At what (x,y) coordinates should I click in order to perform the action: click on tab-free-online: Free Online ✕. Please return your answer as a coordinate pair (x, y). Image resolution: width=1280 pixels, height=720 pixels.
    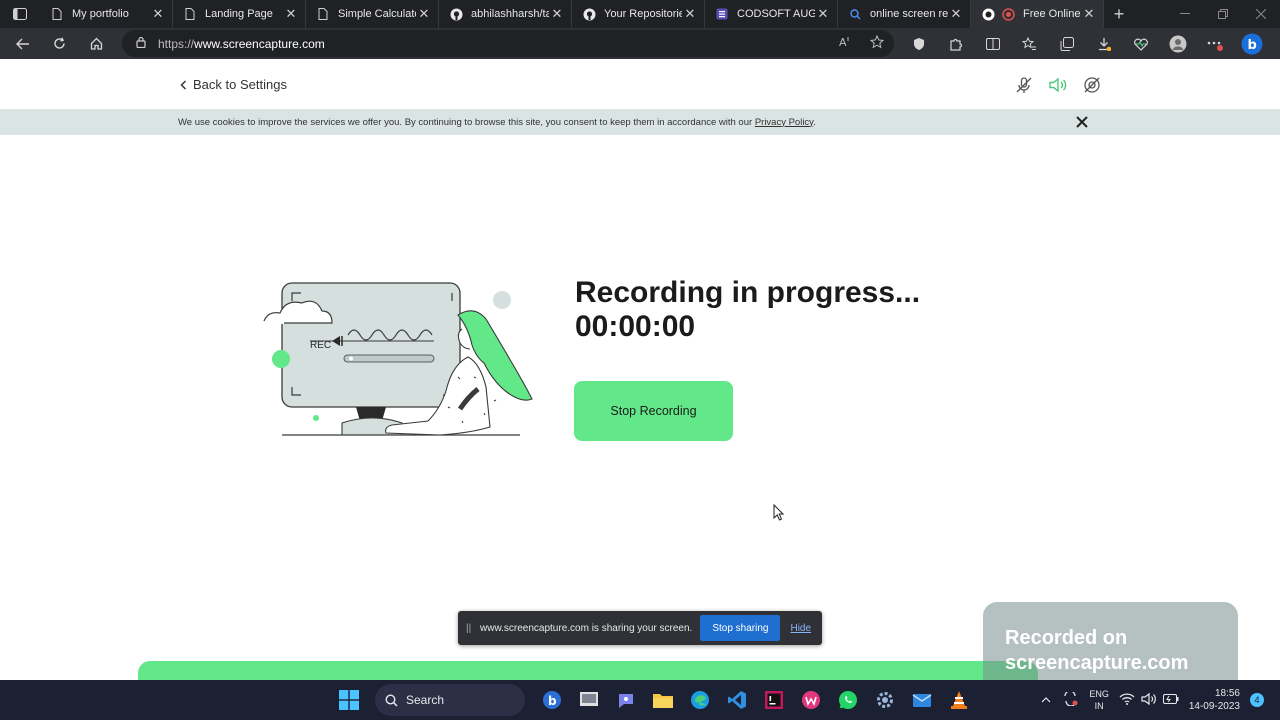
    Looking at the image, I should click on (1037, 14).